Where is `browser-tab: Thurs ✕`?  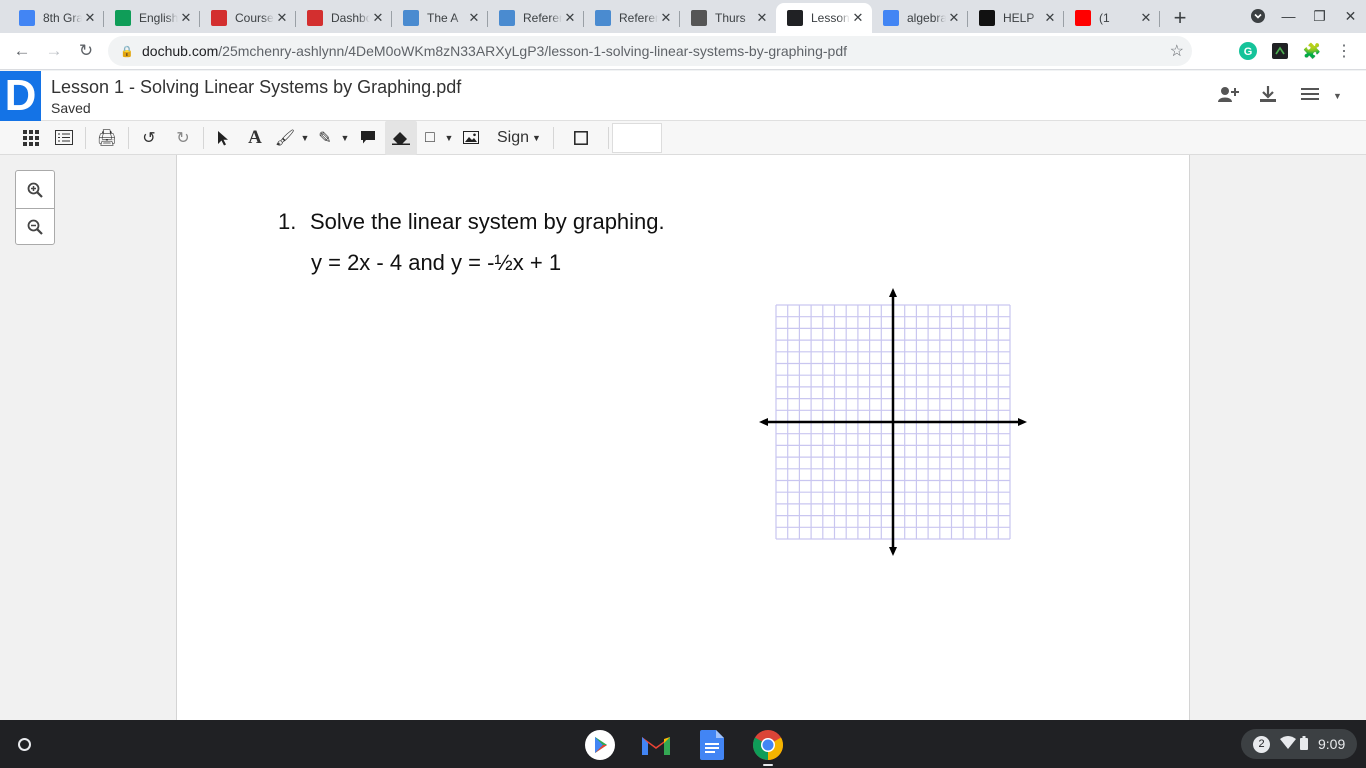
browser-tab: Thurs ✕ is located at coordinates (728, 18).